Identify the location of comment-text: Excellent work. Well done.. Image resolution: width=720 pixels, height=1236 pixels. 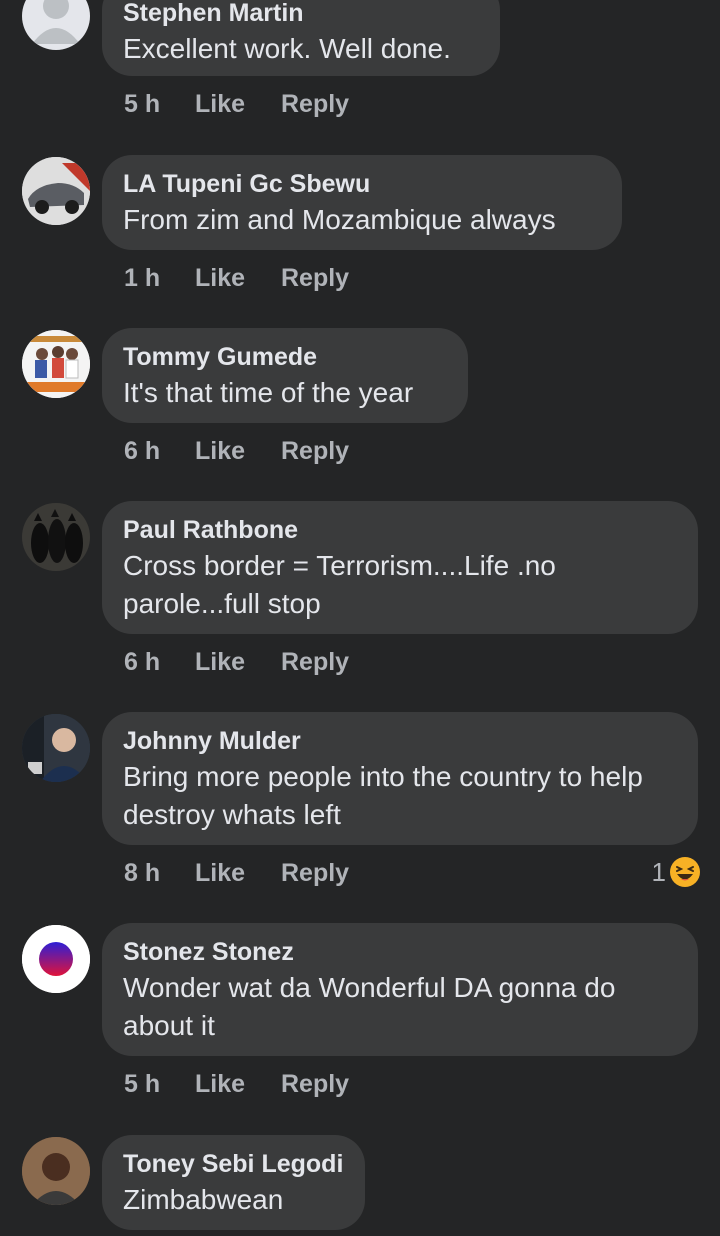
(287, 48).